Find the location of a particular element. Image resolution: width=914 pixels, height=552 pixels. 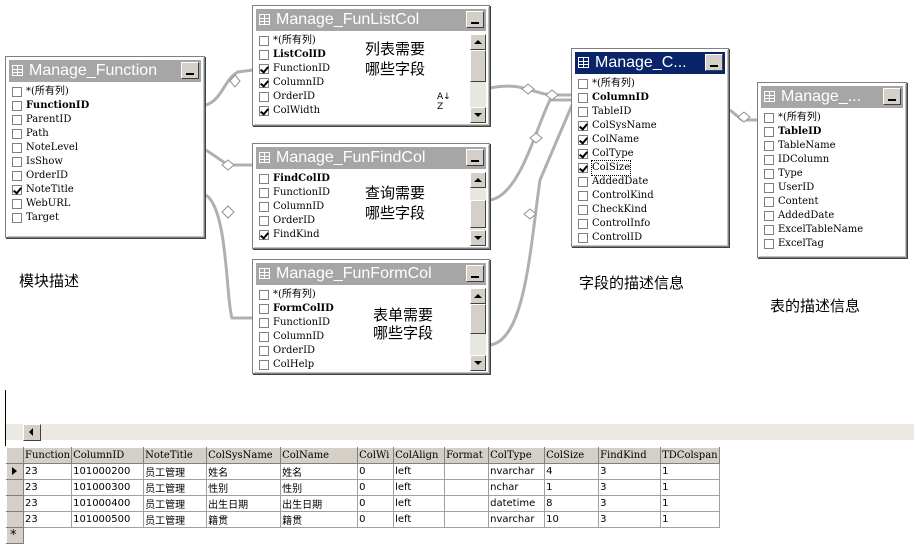

column-header: ColSysName is located at coordinates (244, 455).